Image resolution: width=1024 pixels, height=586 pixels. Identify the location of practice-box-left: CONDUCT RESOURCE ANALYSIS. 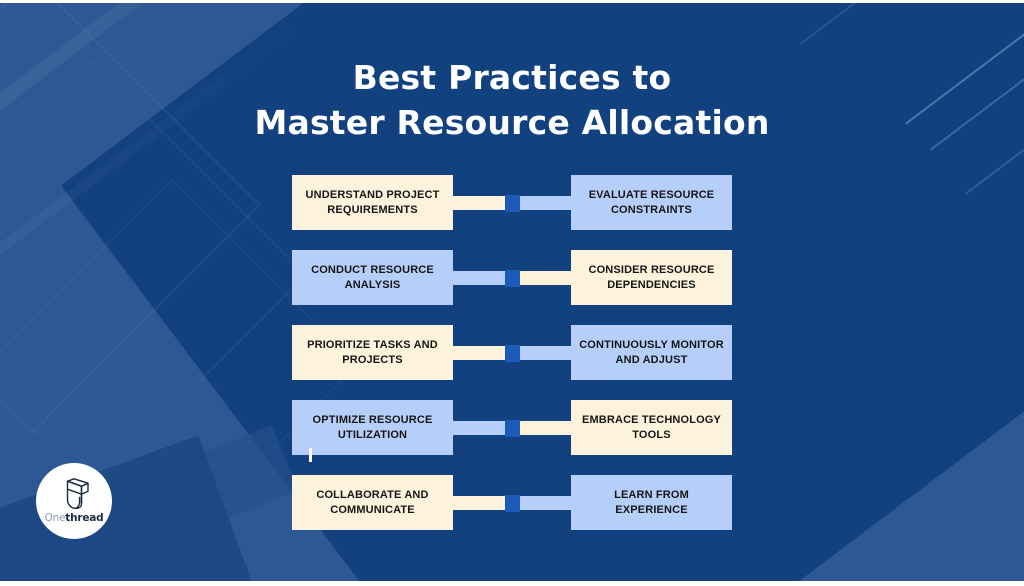
(372, 277).